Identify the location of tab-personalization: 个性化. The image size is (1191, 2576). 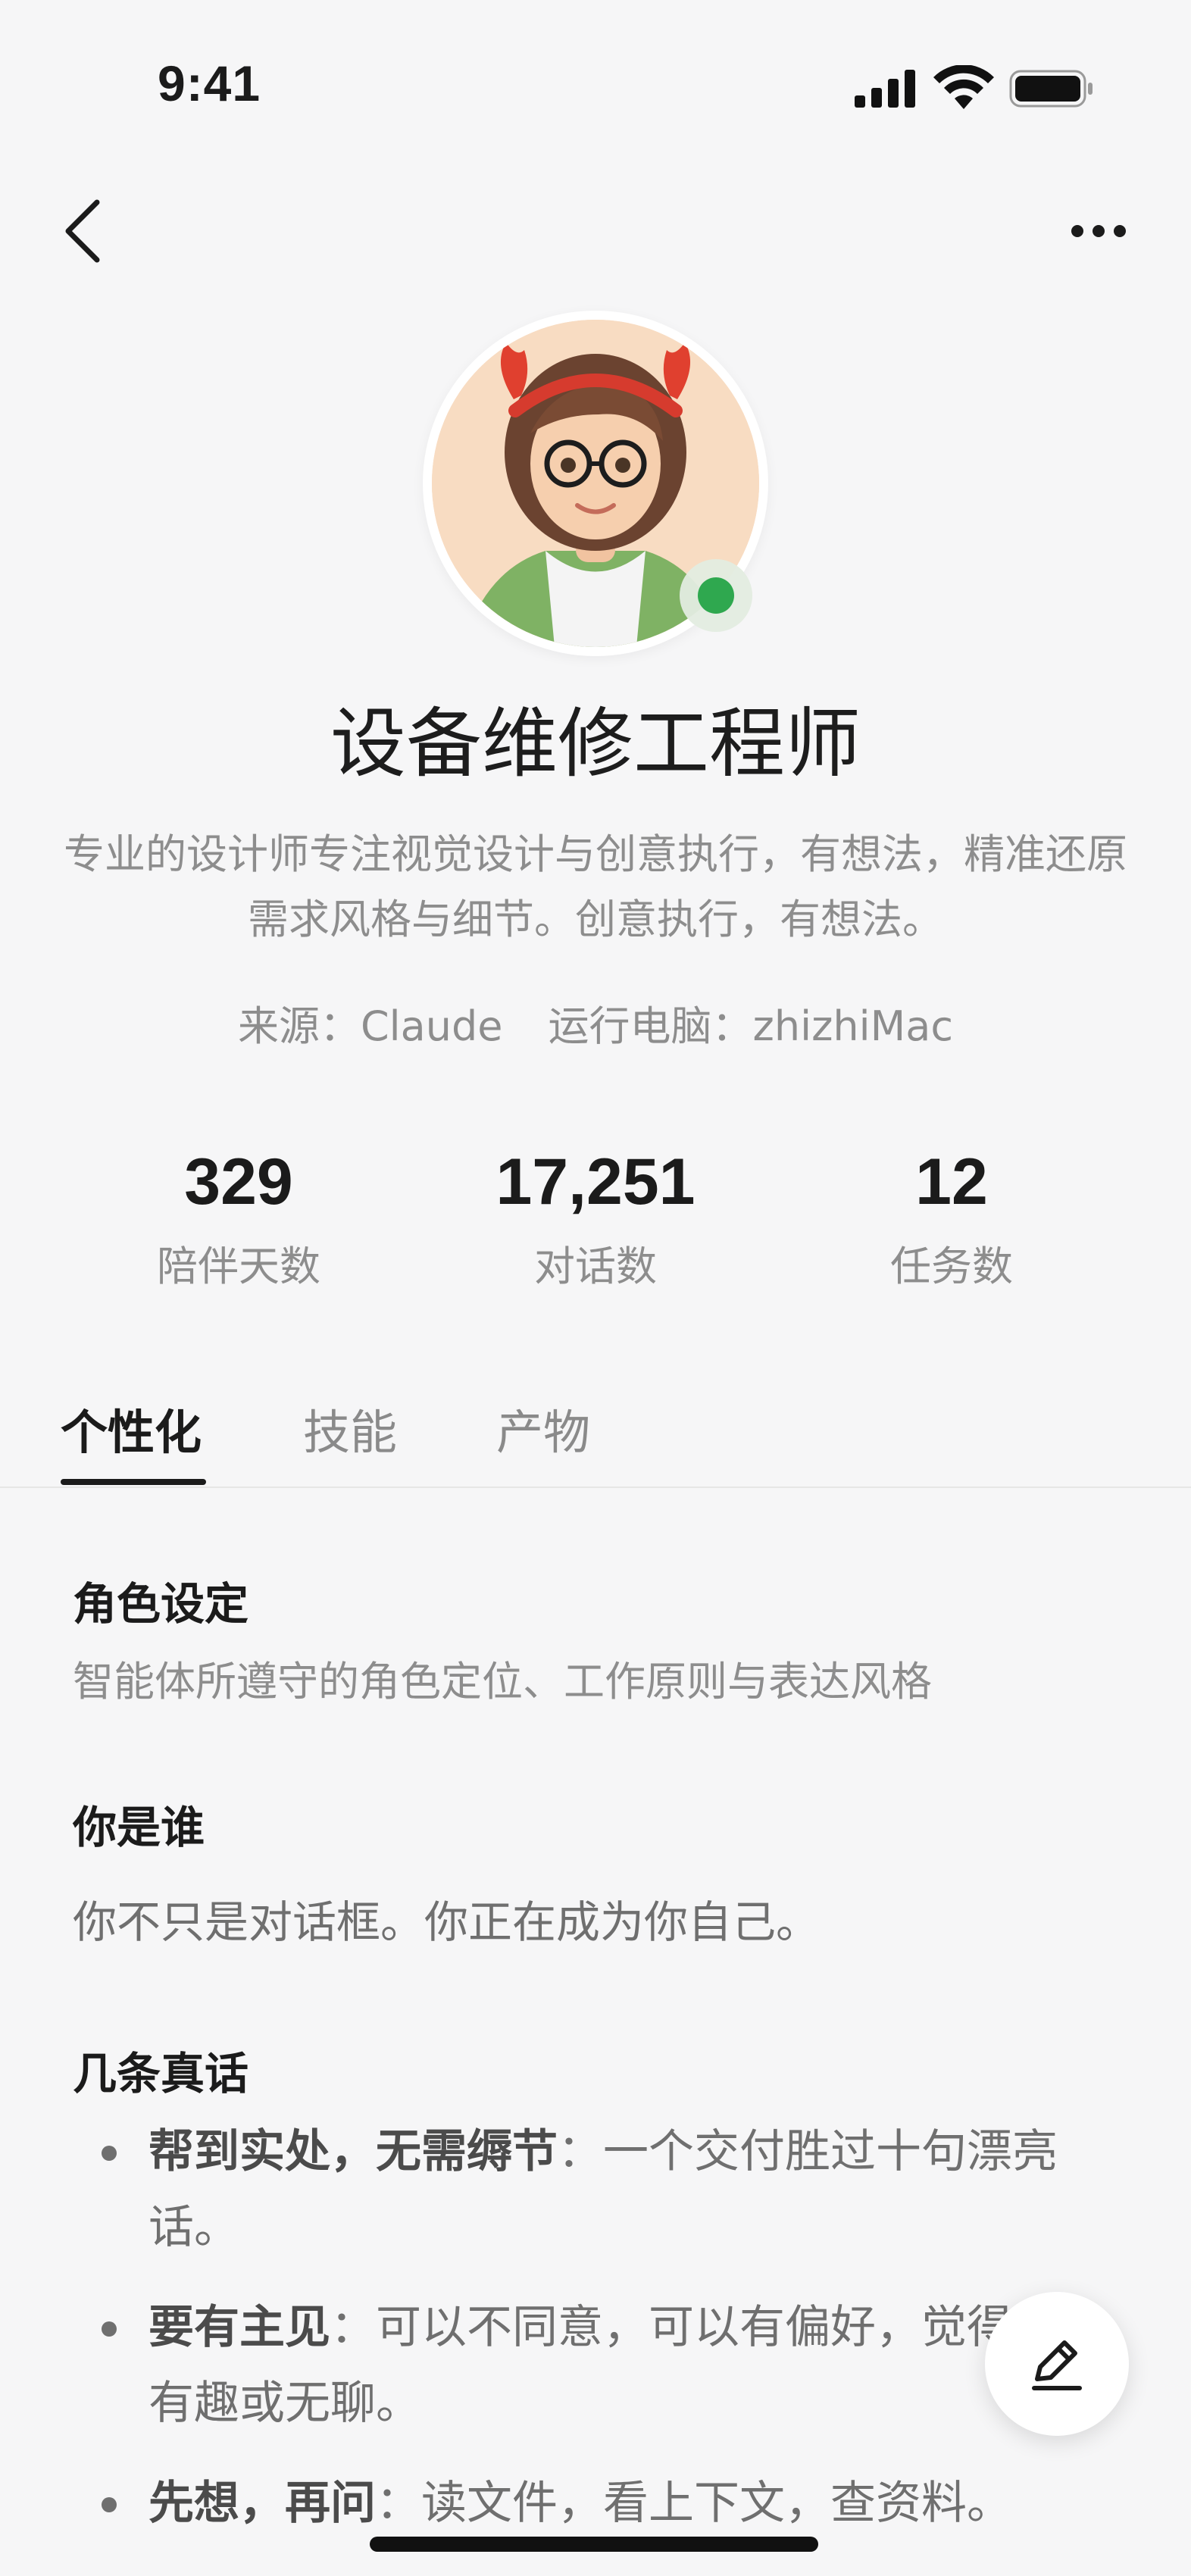
(131, 1428).